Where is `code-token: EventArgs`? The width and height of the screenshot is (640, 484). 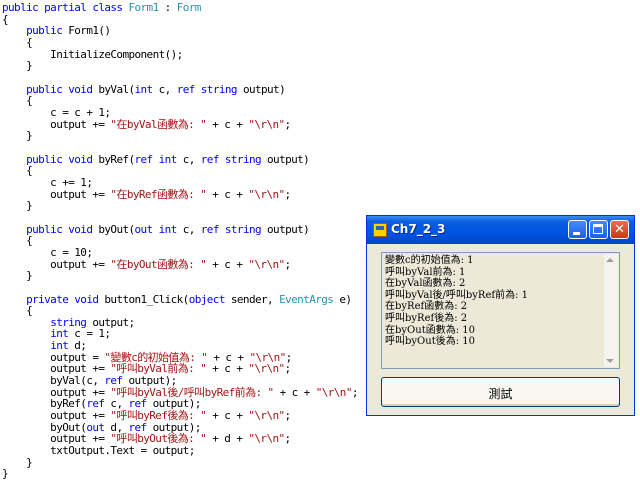 code-token: EventArgs is located at coordinates (309, 299).